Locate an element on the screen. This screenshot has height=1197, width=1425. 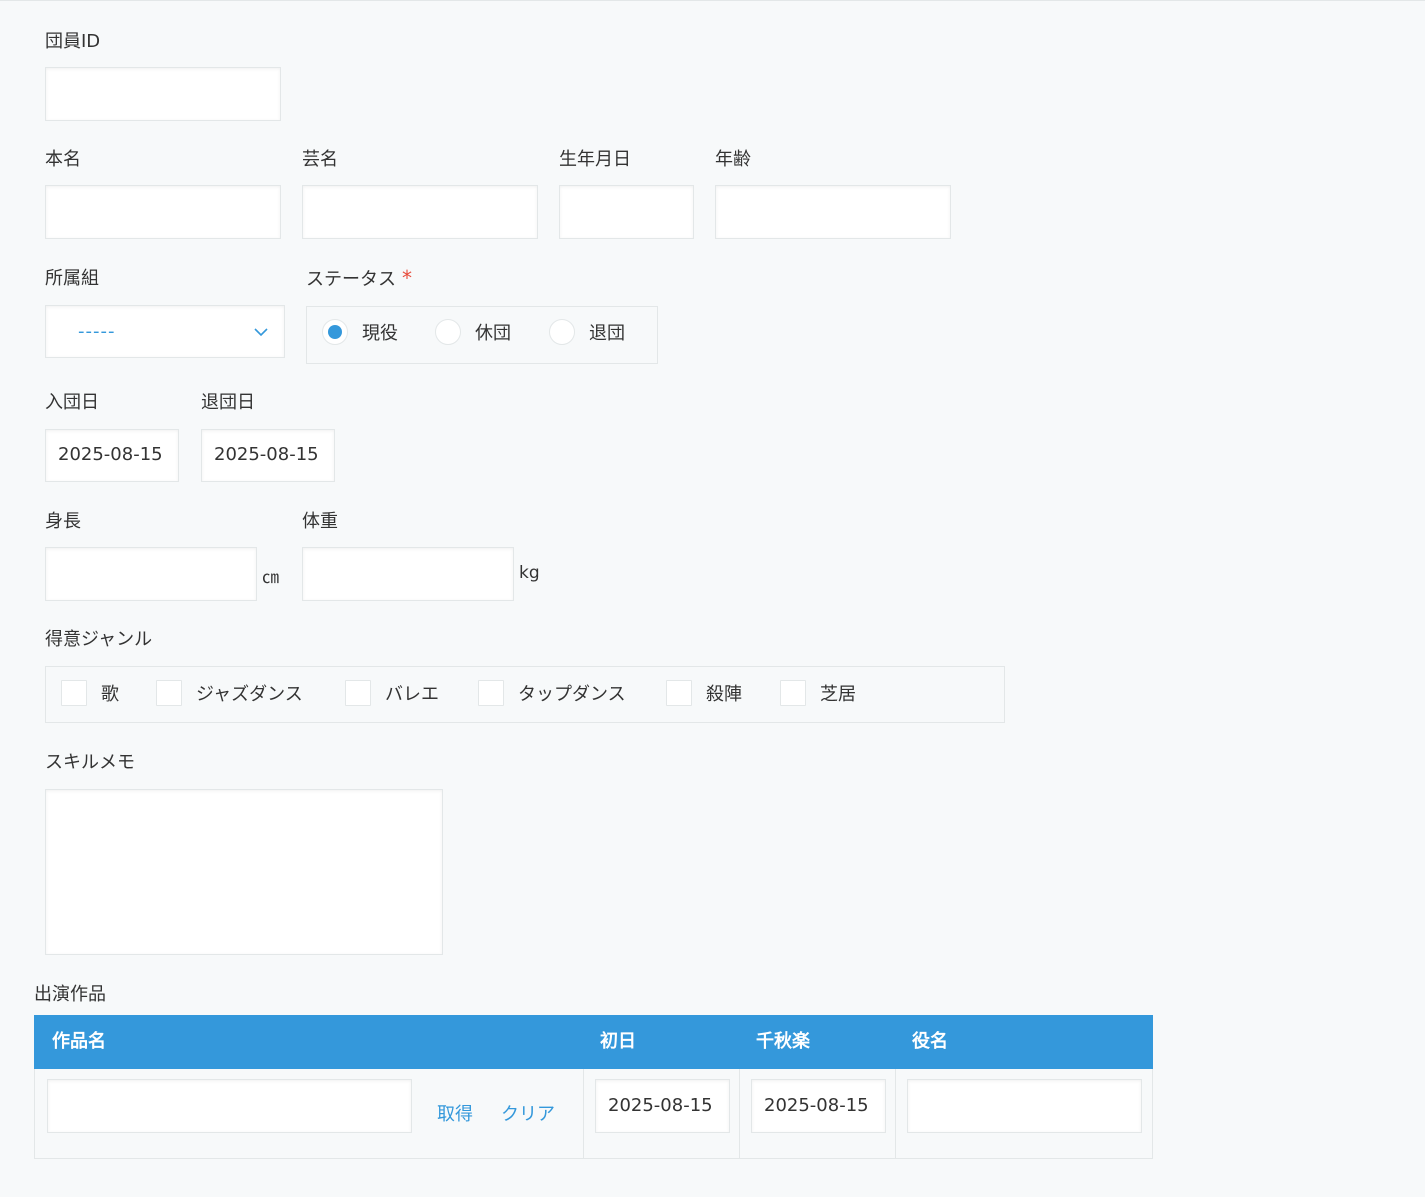
real-name-label: 本名 is located at coordinates (63, 159).